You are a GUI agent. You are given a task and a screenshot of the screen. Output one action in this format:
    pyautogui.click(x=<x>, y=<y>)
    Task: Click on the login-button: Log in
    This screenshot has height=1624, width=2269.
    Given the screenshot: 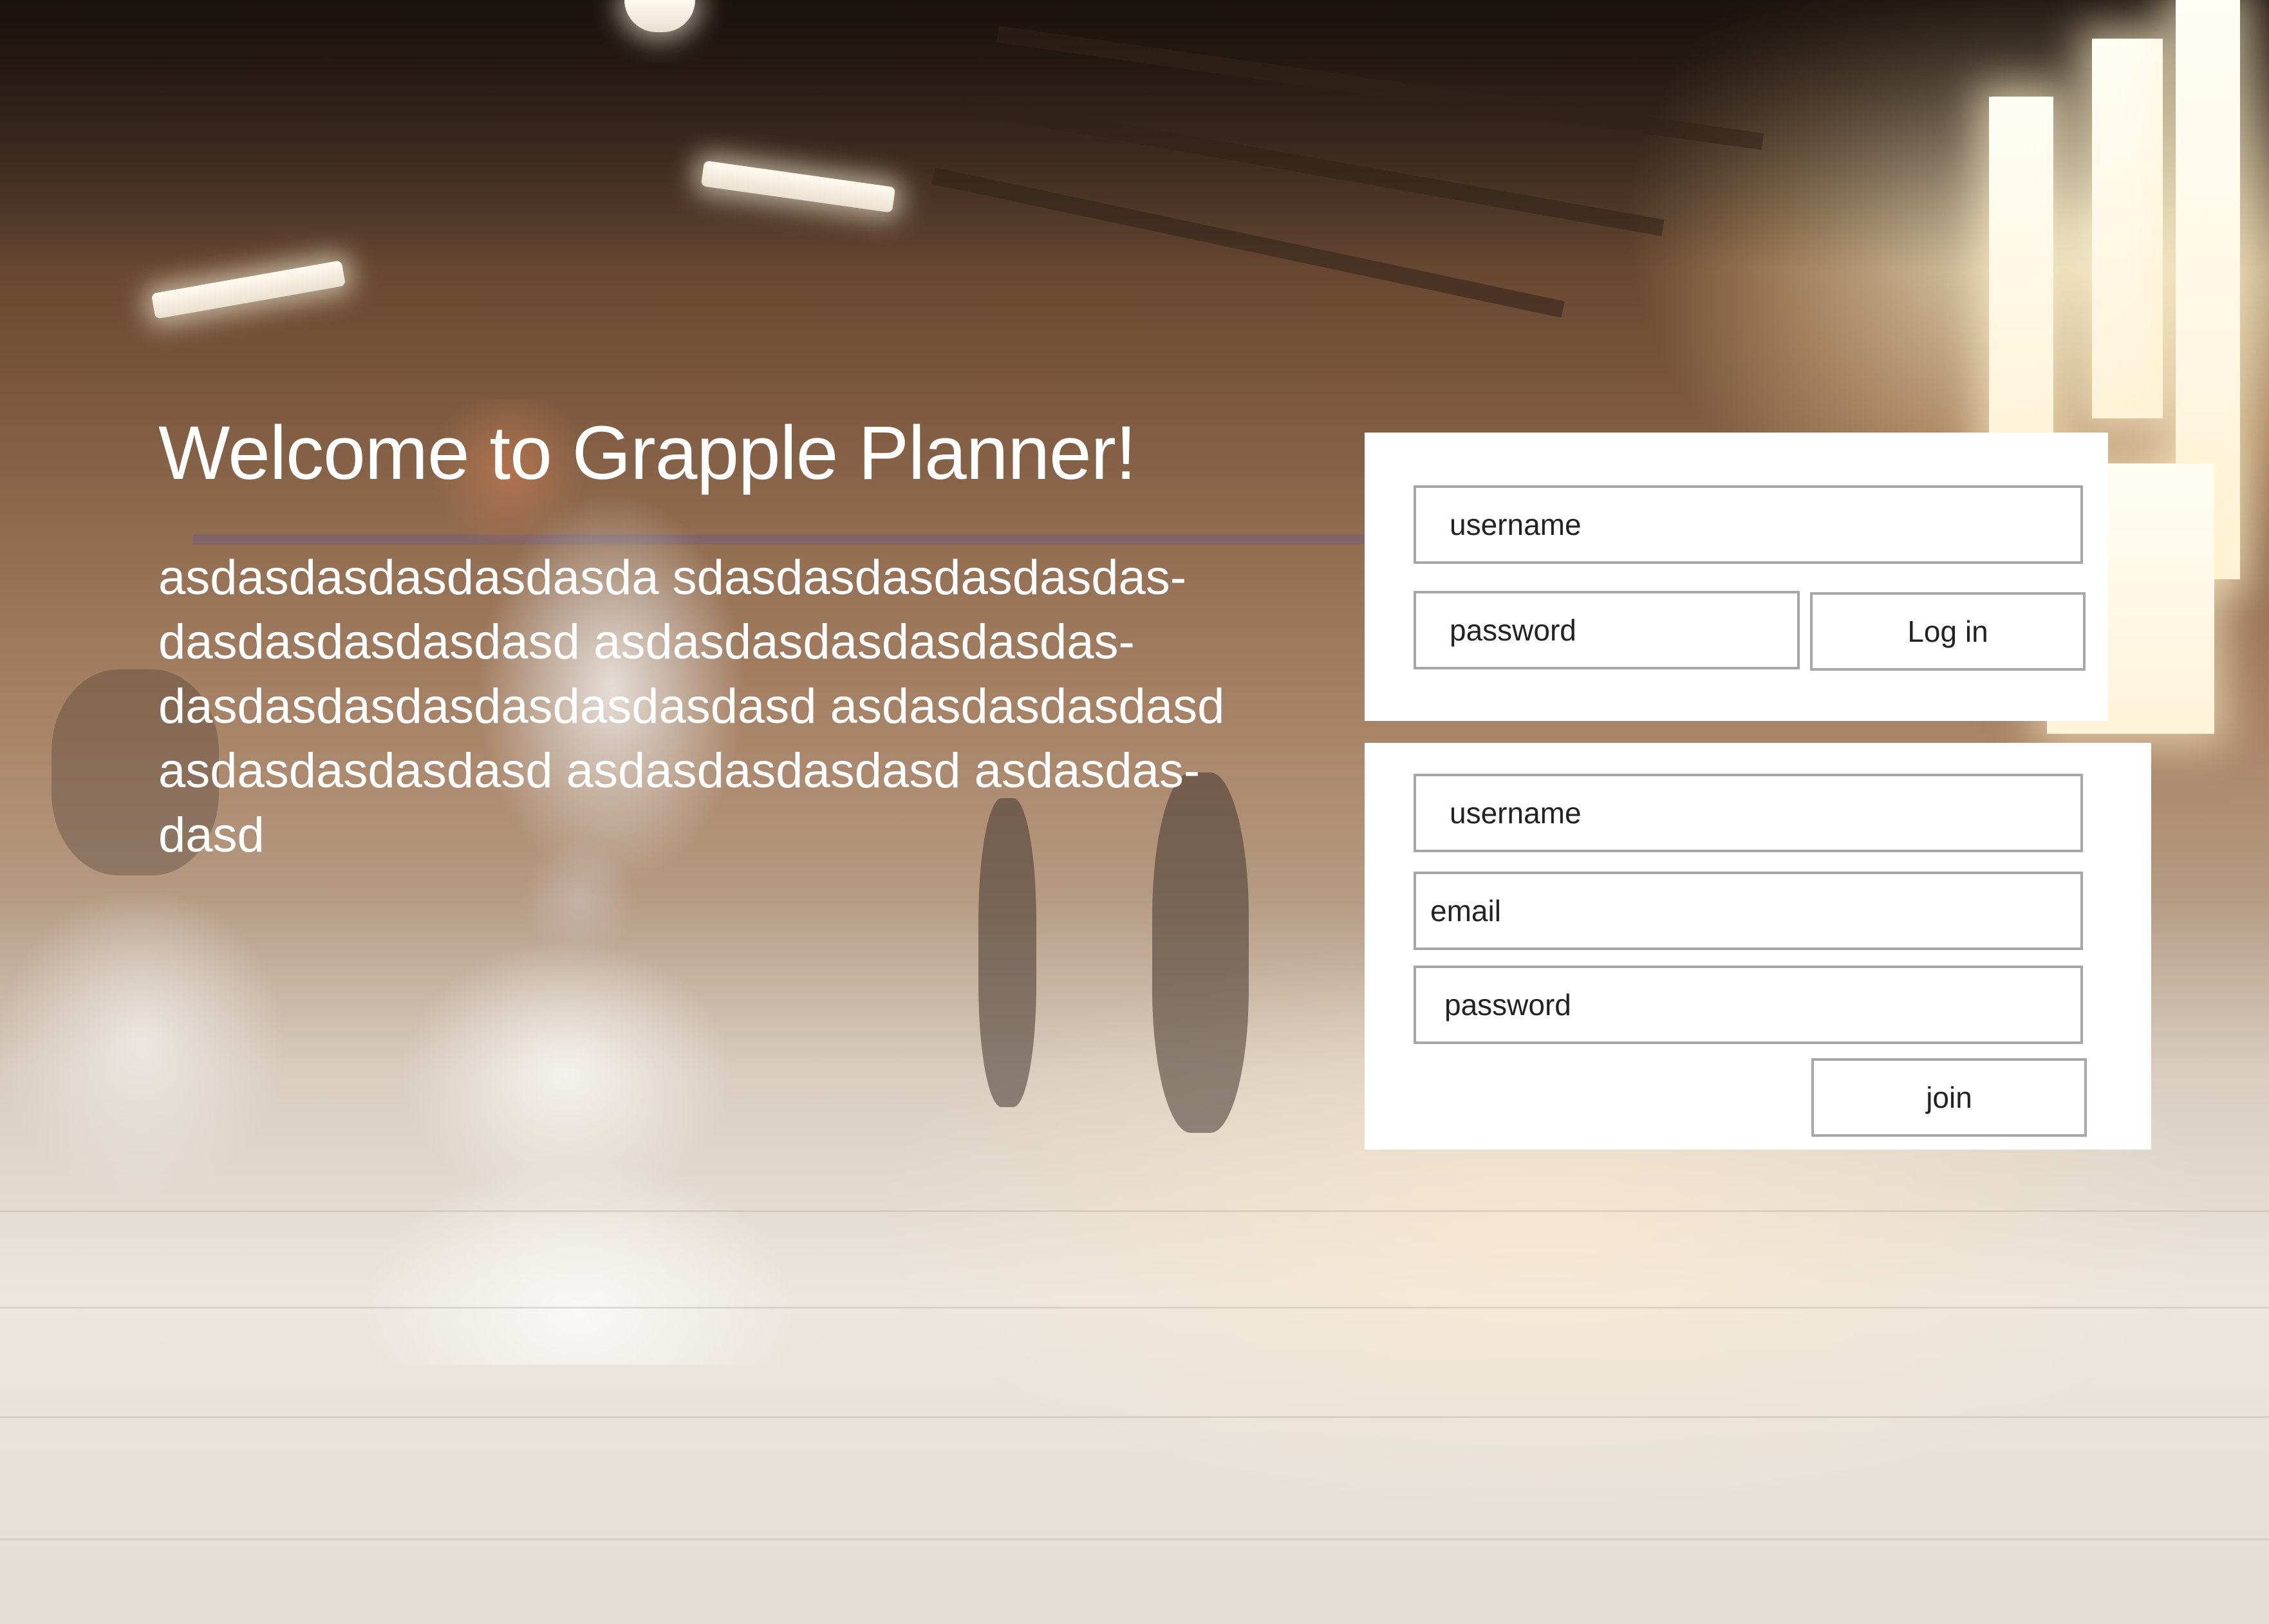 What is the action you would take?
    pyautogui.click(x=1948, y=631)
    